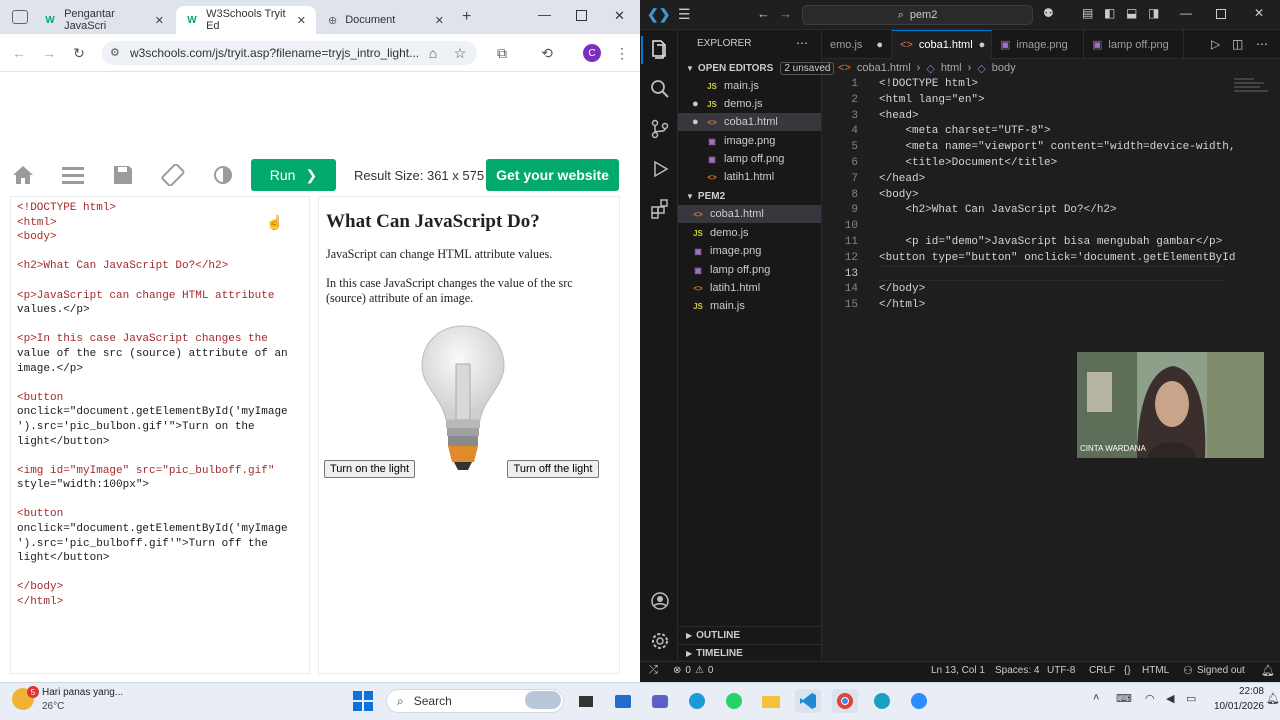 The width and height of the screenshot is (1280, 720). I want to click on split-editor-icon: ◫, so click(1237, 44).